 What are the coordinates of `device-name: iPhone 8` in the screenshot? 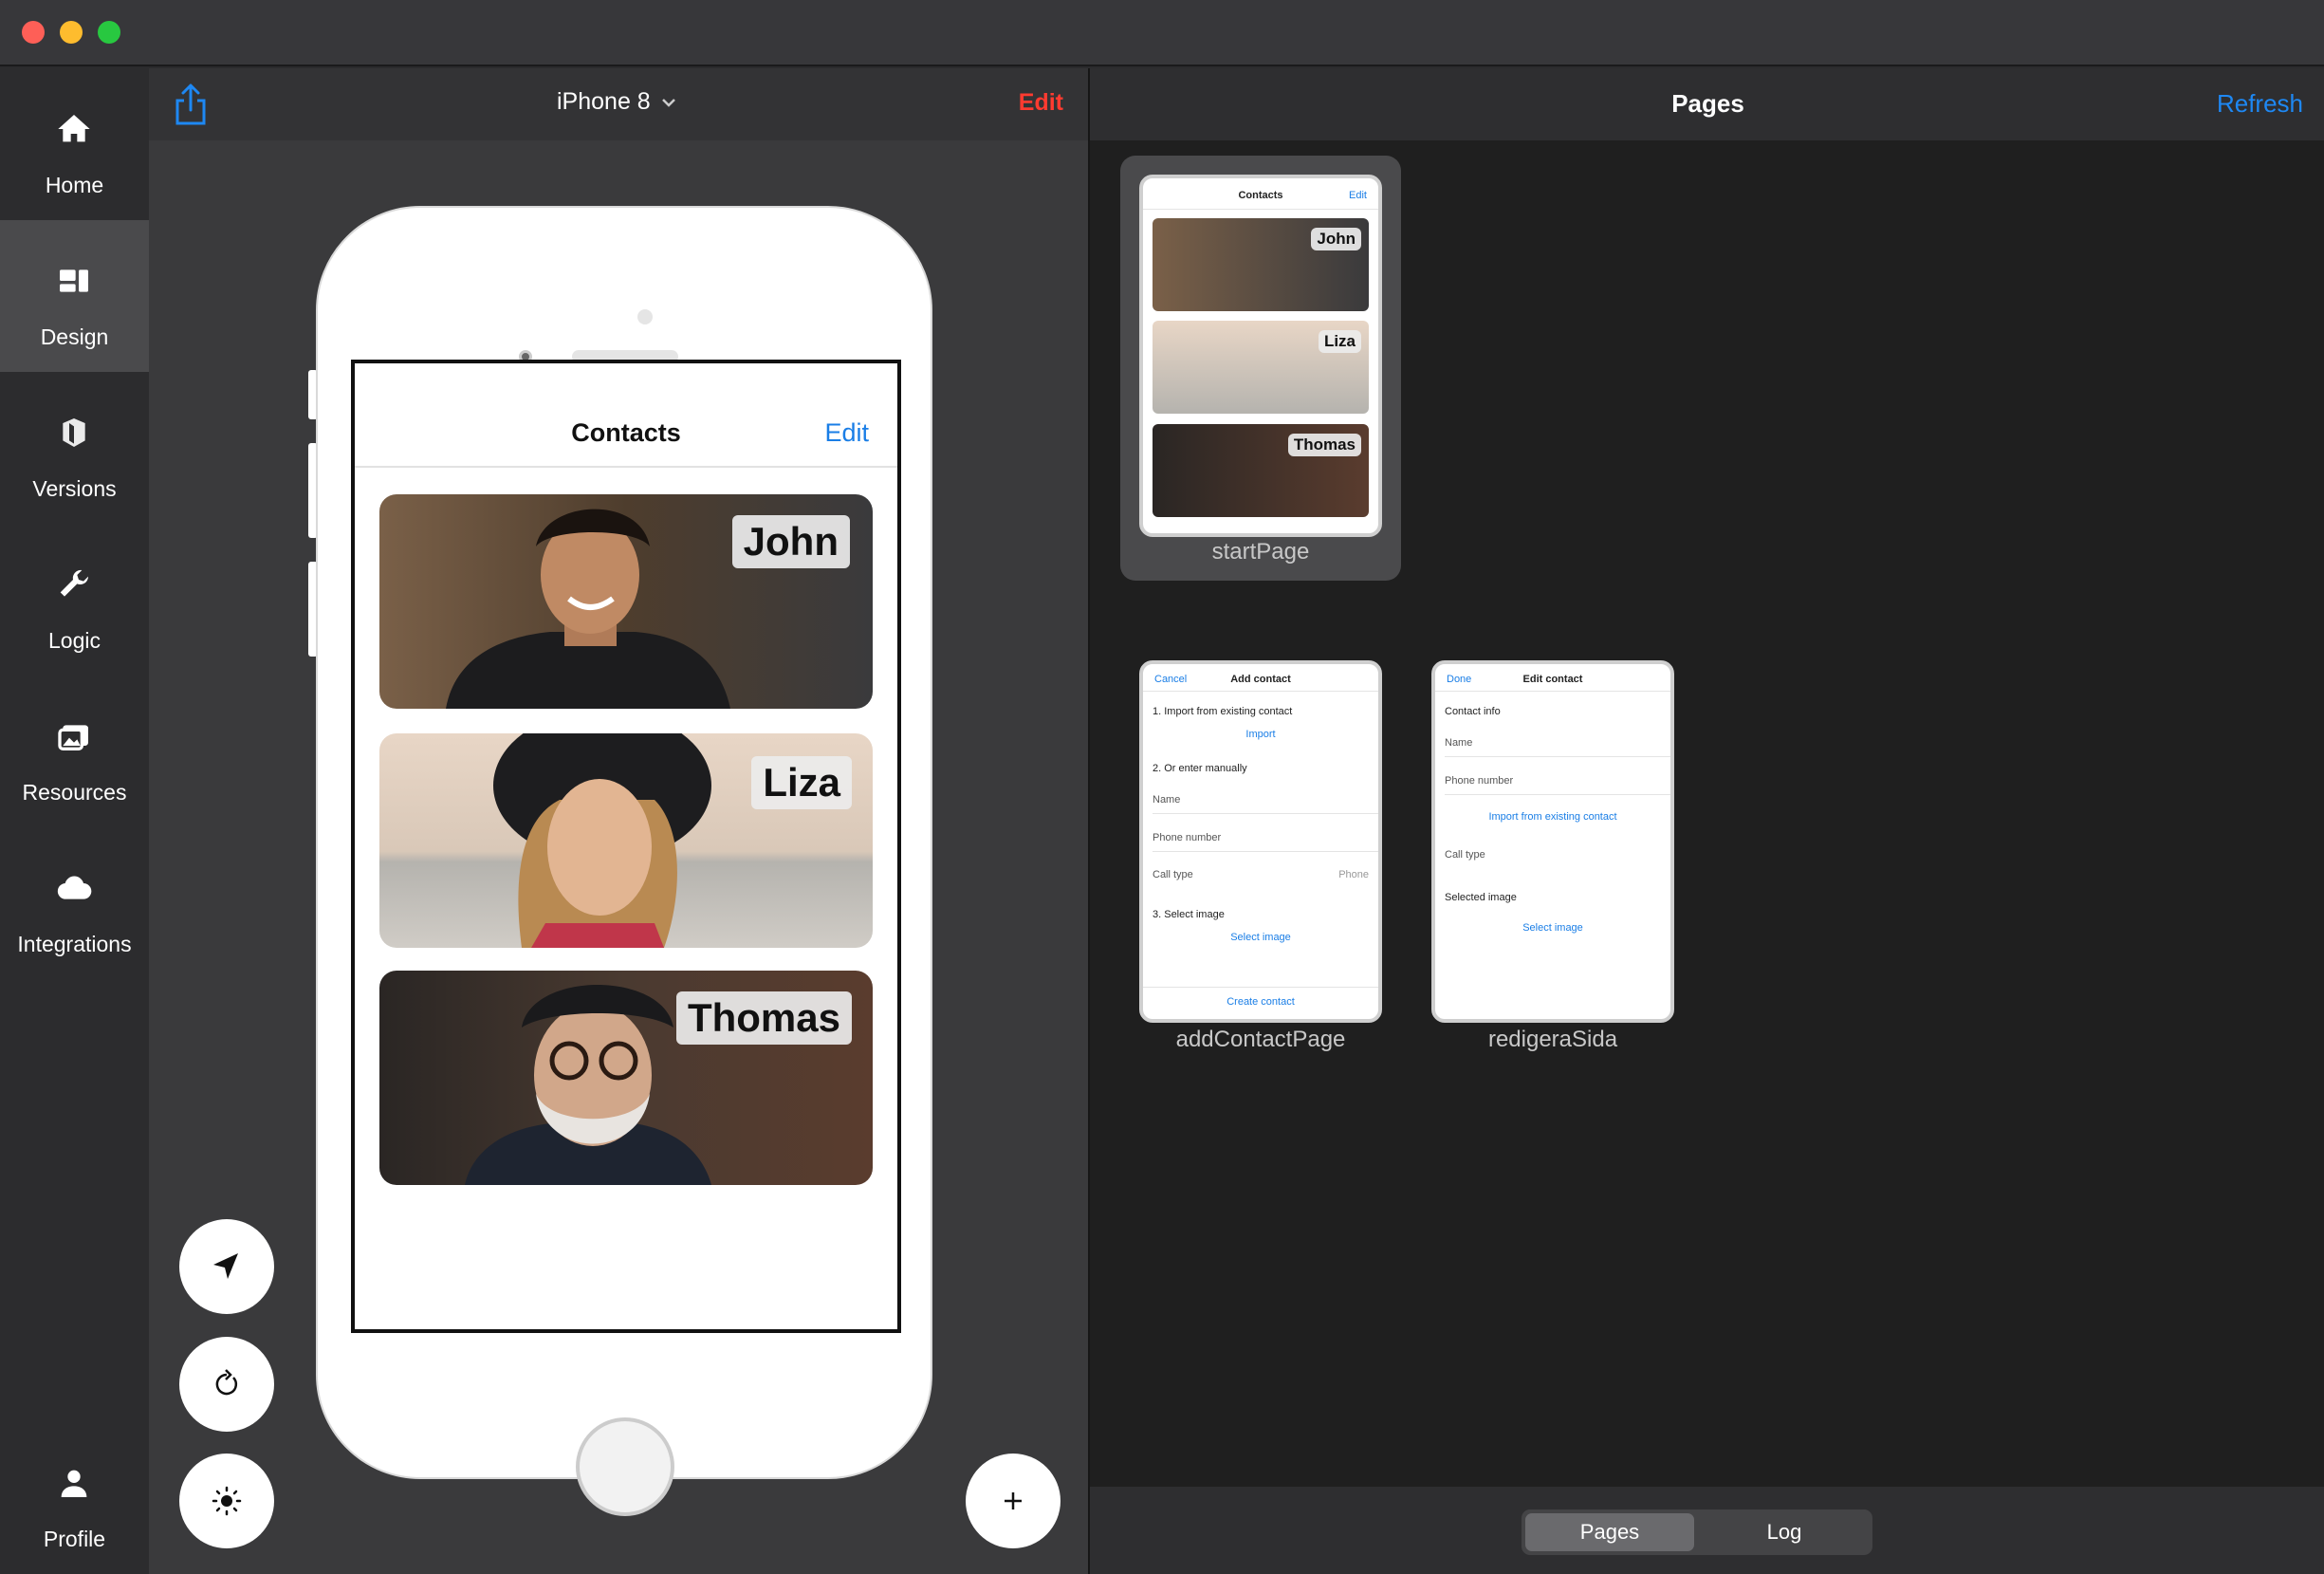 It's located at (604, 101).